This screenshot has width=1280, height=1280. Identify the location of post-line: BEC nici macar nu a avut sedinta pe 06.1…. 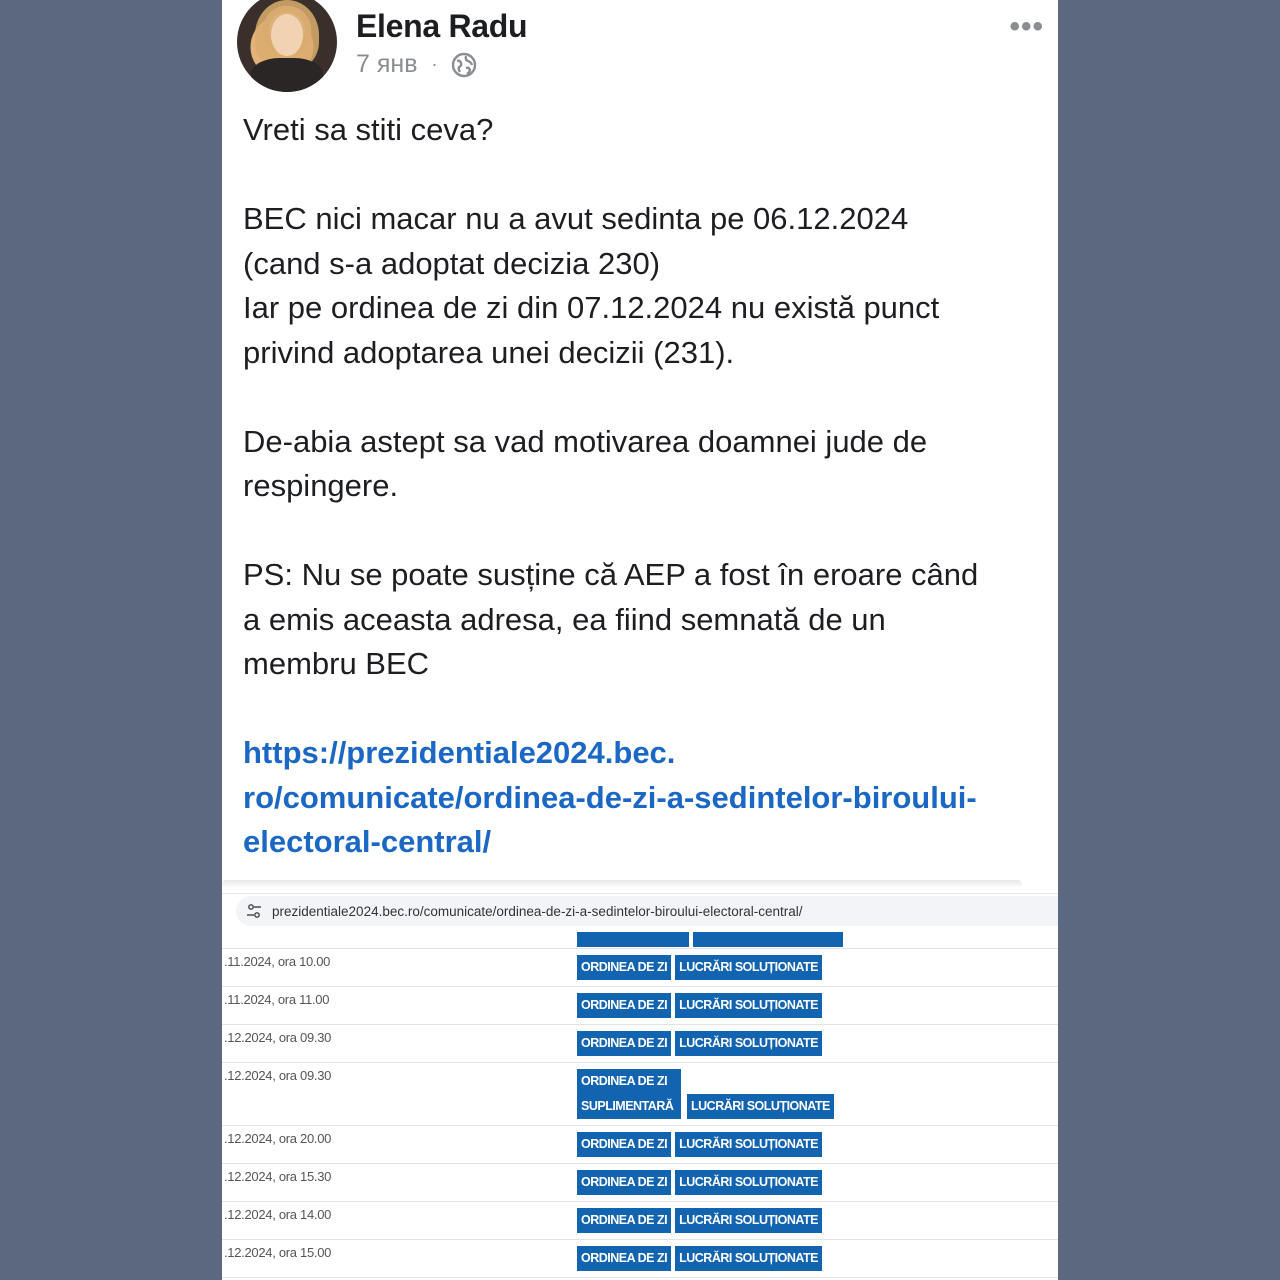
(576, 218).